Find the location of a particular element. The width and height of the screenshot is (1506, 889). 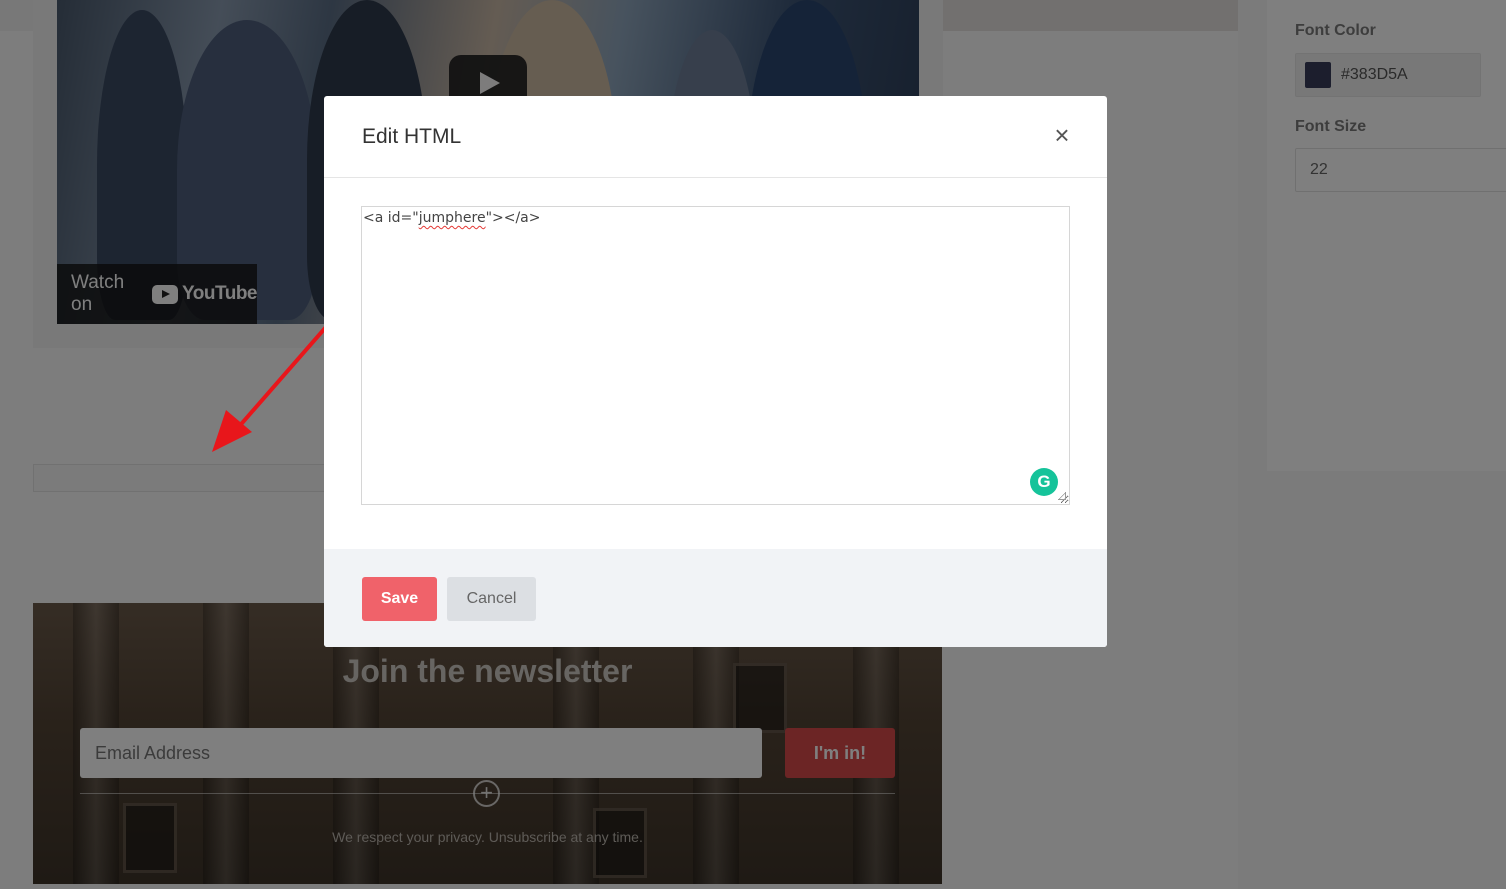

textarea-resize-handle is located at coordinates (1062, 496).